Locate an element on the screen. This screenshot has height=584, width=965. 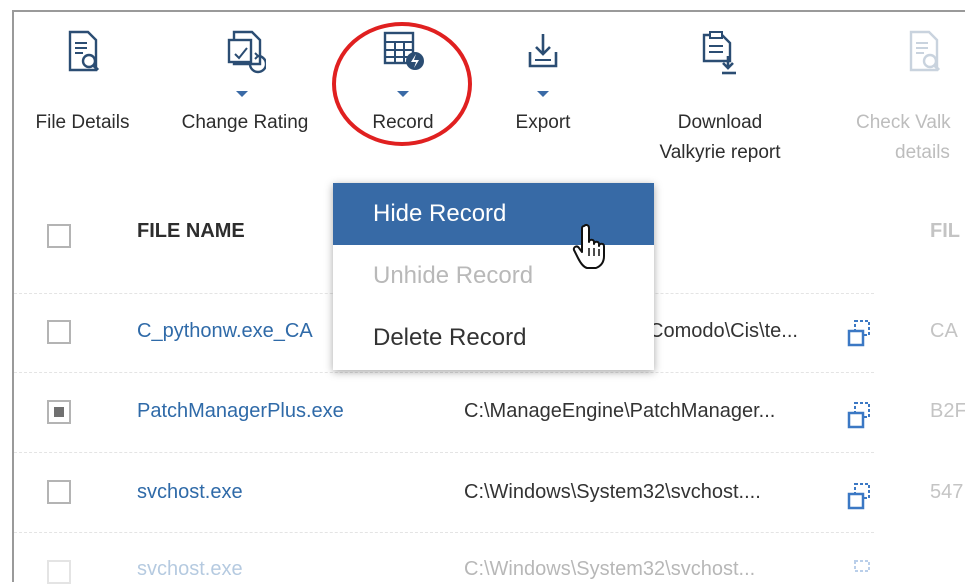
export-button: Export is located at coordinates (543, 85).